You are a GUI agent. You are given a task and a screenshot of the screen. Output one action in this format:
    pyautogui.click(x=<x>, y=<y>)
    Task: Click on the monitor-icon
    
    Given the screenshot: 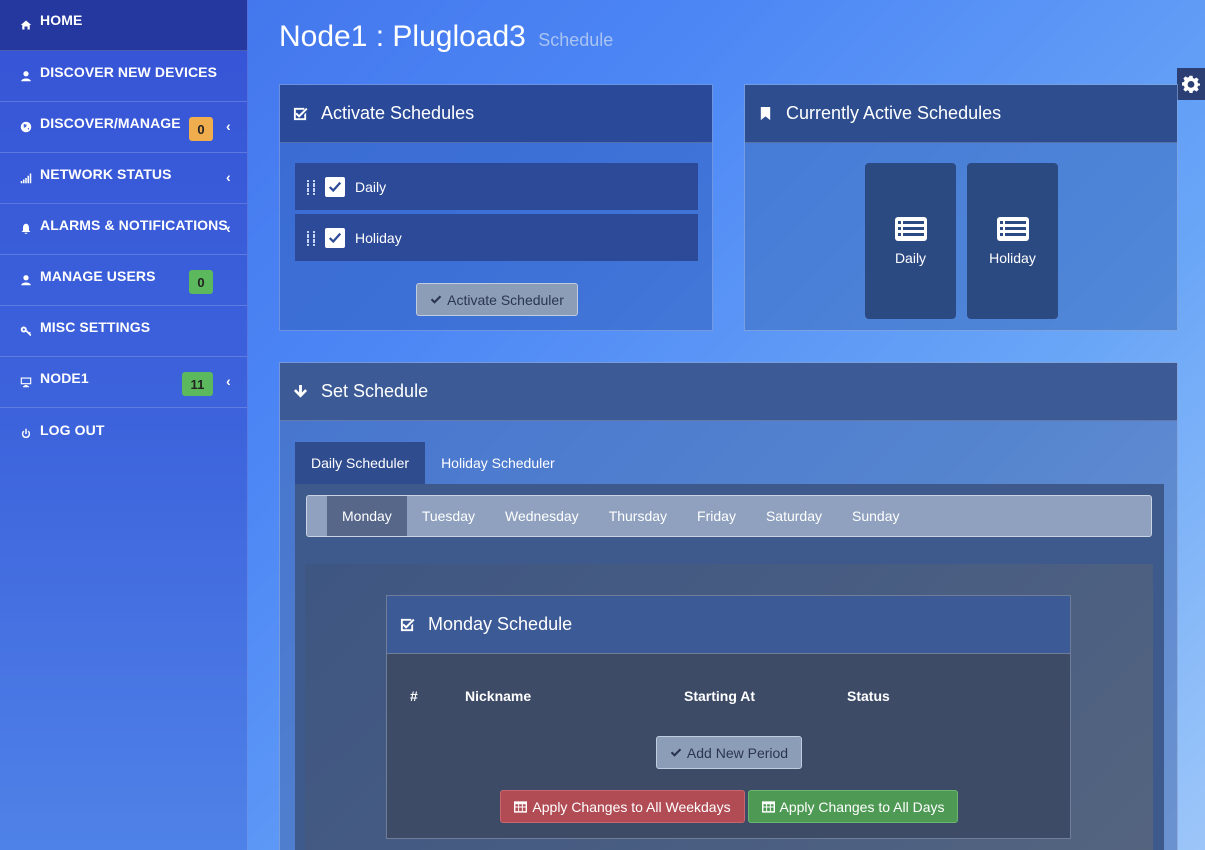 What is the action you would take?
    pyautogui.click(x=26, y=382)
    